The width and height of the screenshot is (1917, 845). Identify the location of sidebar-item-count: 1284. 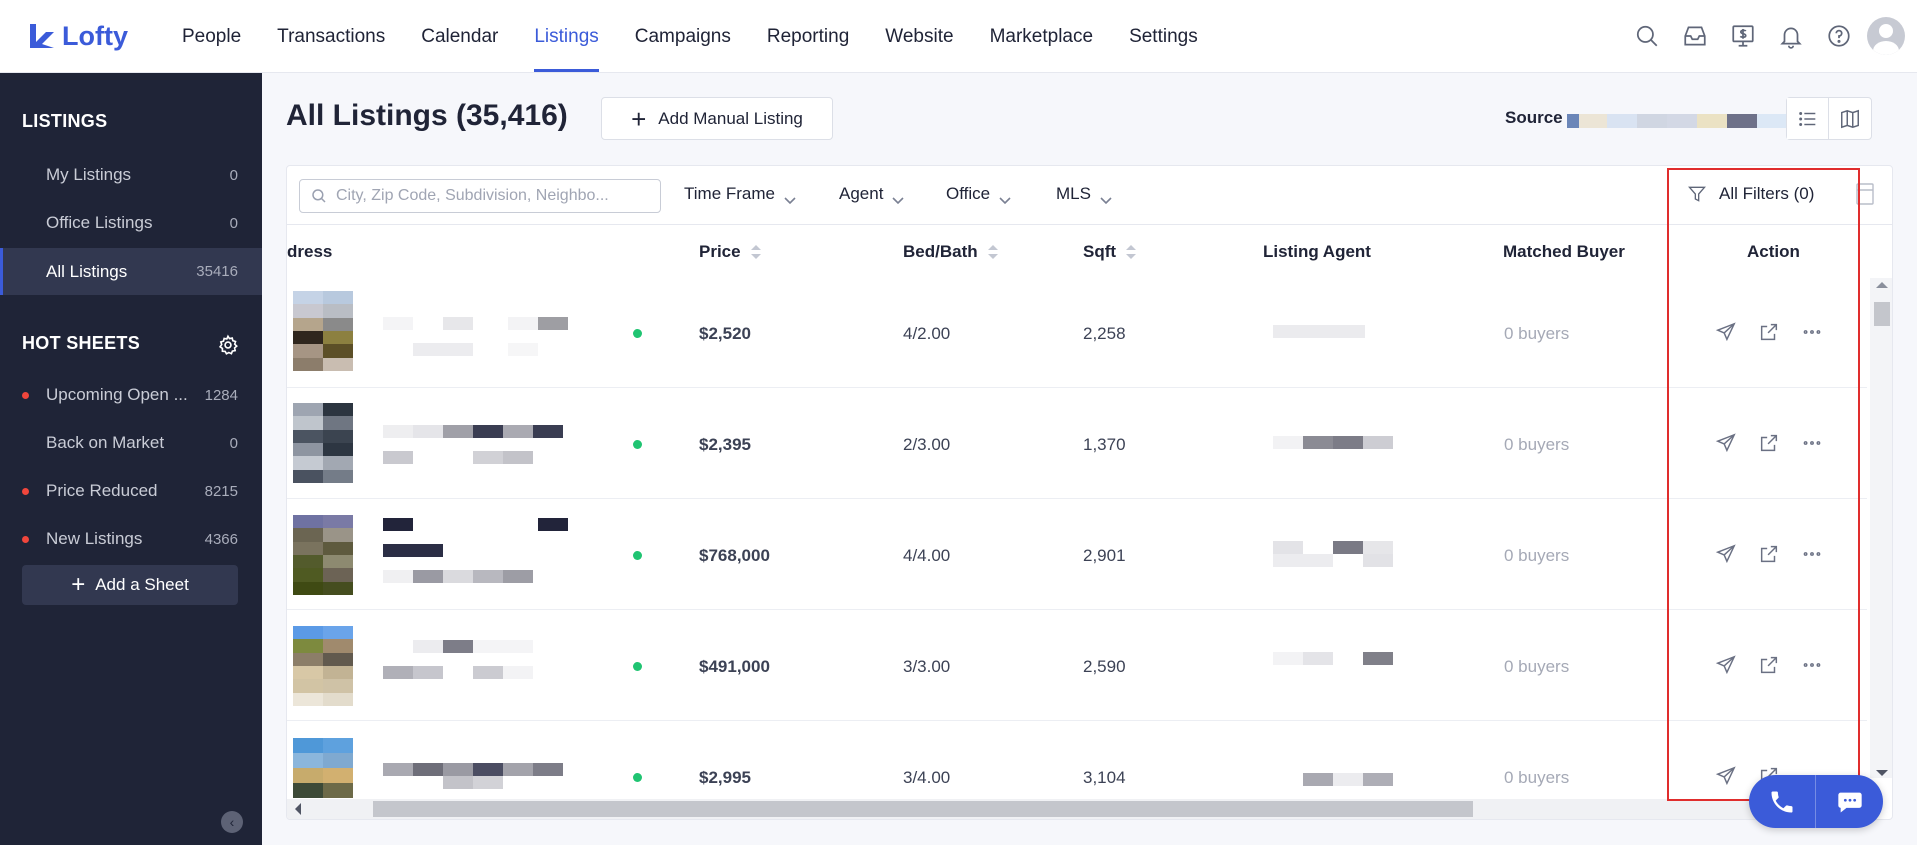
(221, 395).